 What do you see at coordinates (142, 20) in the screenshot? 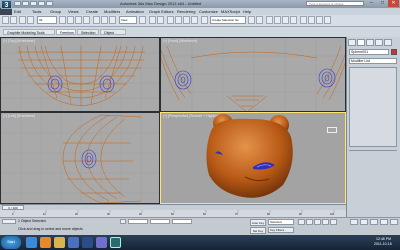
I see `pivot-center-icon` at bounding box center [142, 20].